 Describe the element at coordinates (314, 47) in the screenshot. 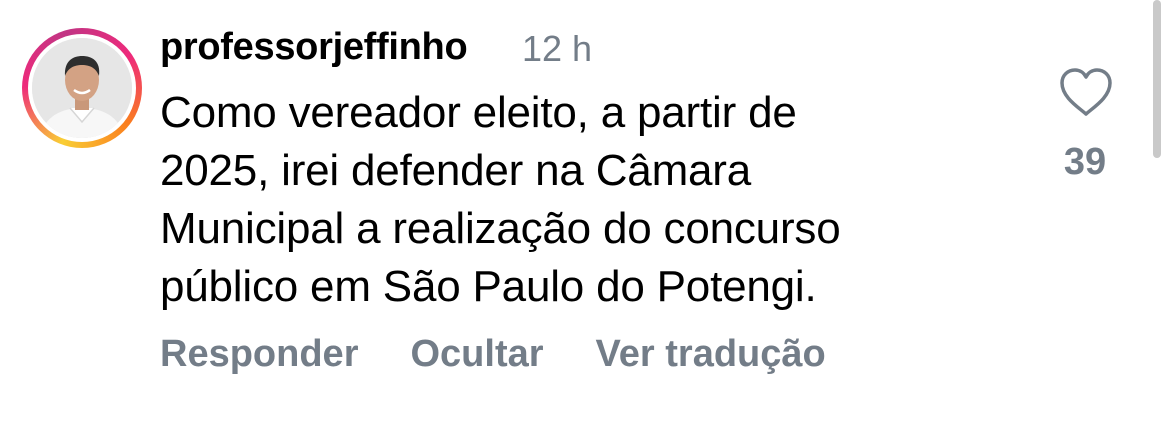

I see `comment-username: professorjeffinho` at that location.